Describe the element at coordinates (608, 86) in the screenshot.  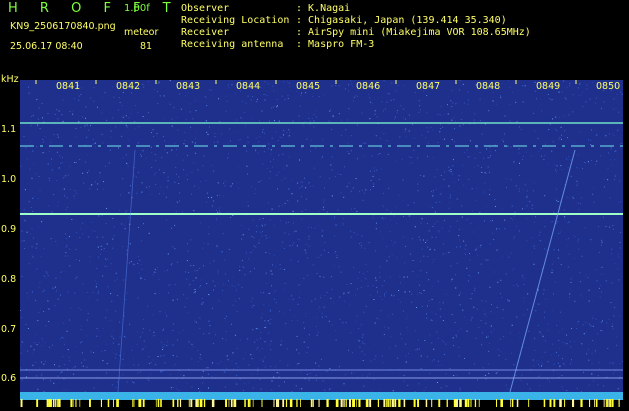
I see `x-tick-0850: 0850` at that location.